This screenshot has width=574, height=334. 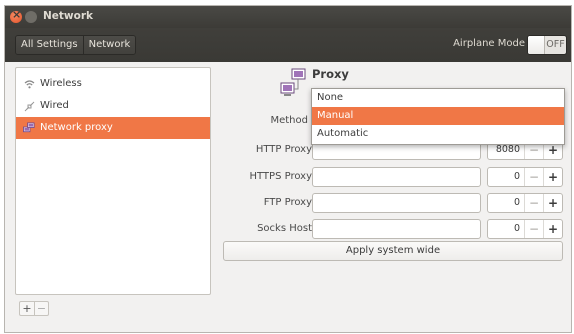 What do you see at coordinates (533, 203) in the screenshot?
I see `ftp-port-decrement-button: −` at bounding box center [533, 203].